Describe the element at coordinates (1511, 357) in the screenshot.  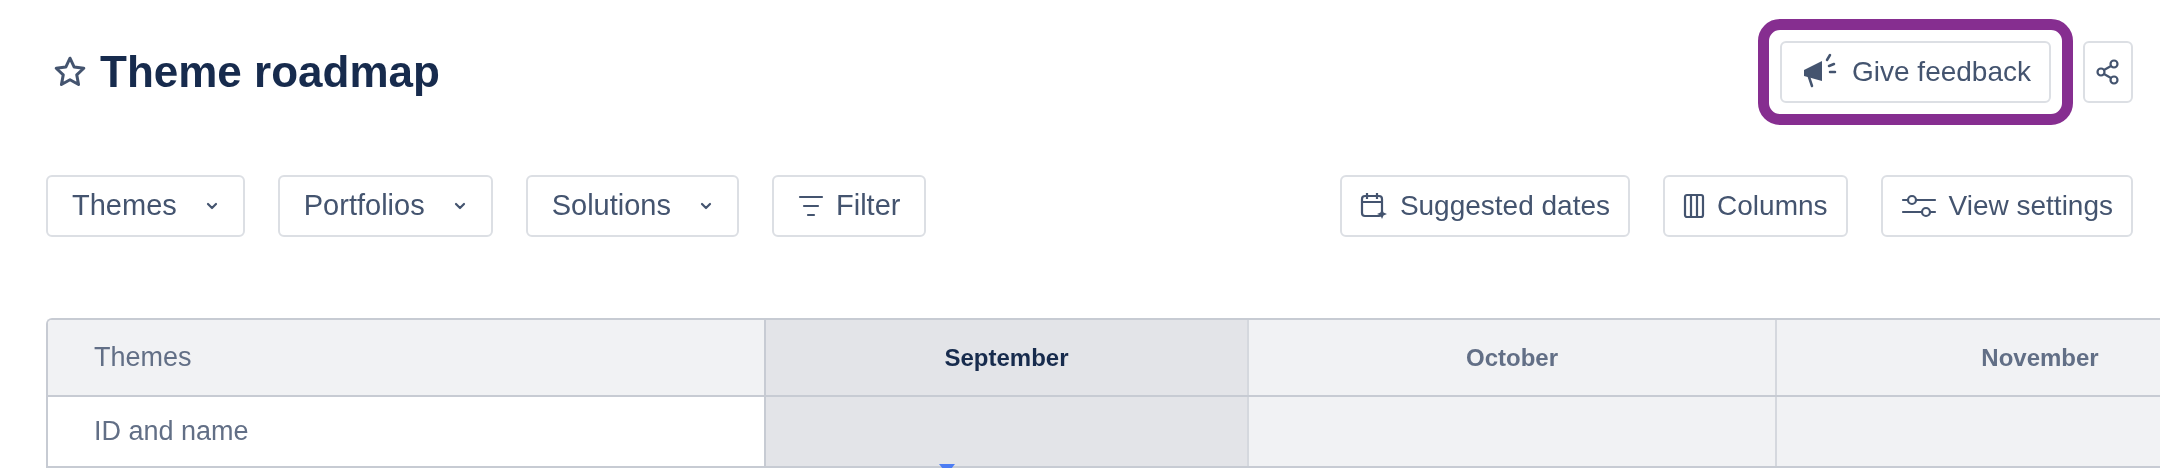
I see `month-header: October` at that location.